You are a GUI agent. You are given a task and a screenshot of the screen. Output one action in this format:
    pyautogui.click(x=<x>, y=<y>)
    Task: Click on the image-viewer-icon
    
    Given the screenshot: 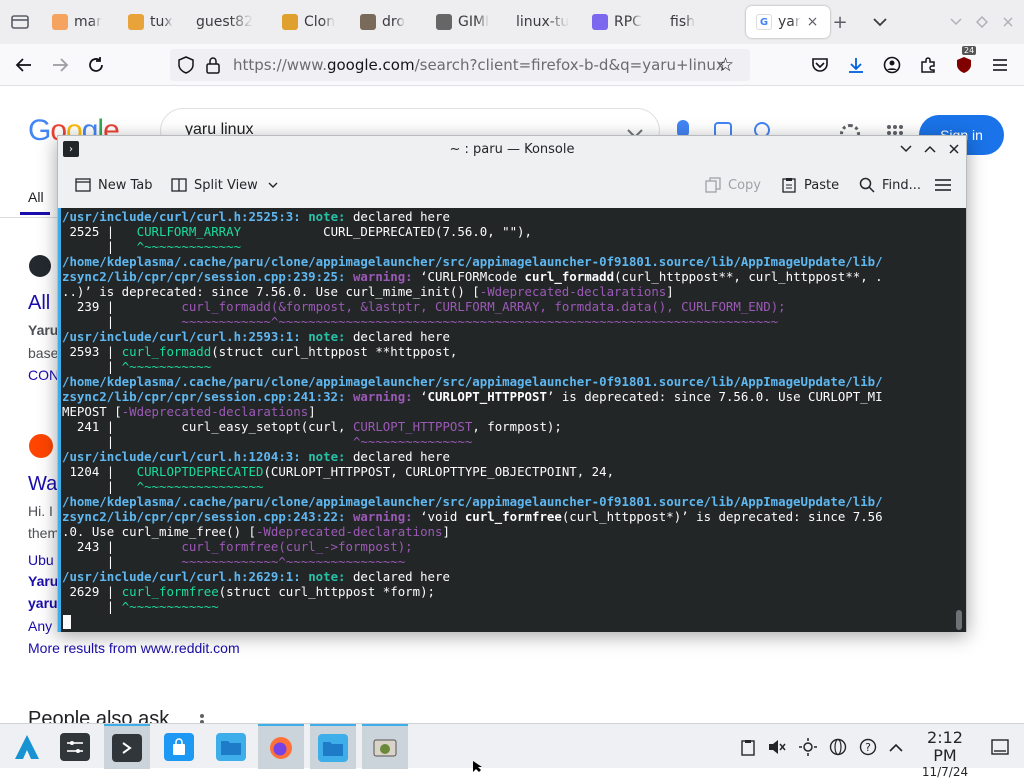 What is the action you would take?
    pyautogui.click(x=385, y=748)
    